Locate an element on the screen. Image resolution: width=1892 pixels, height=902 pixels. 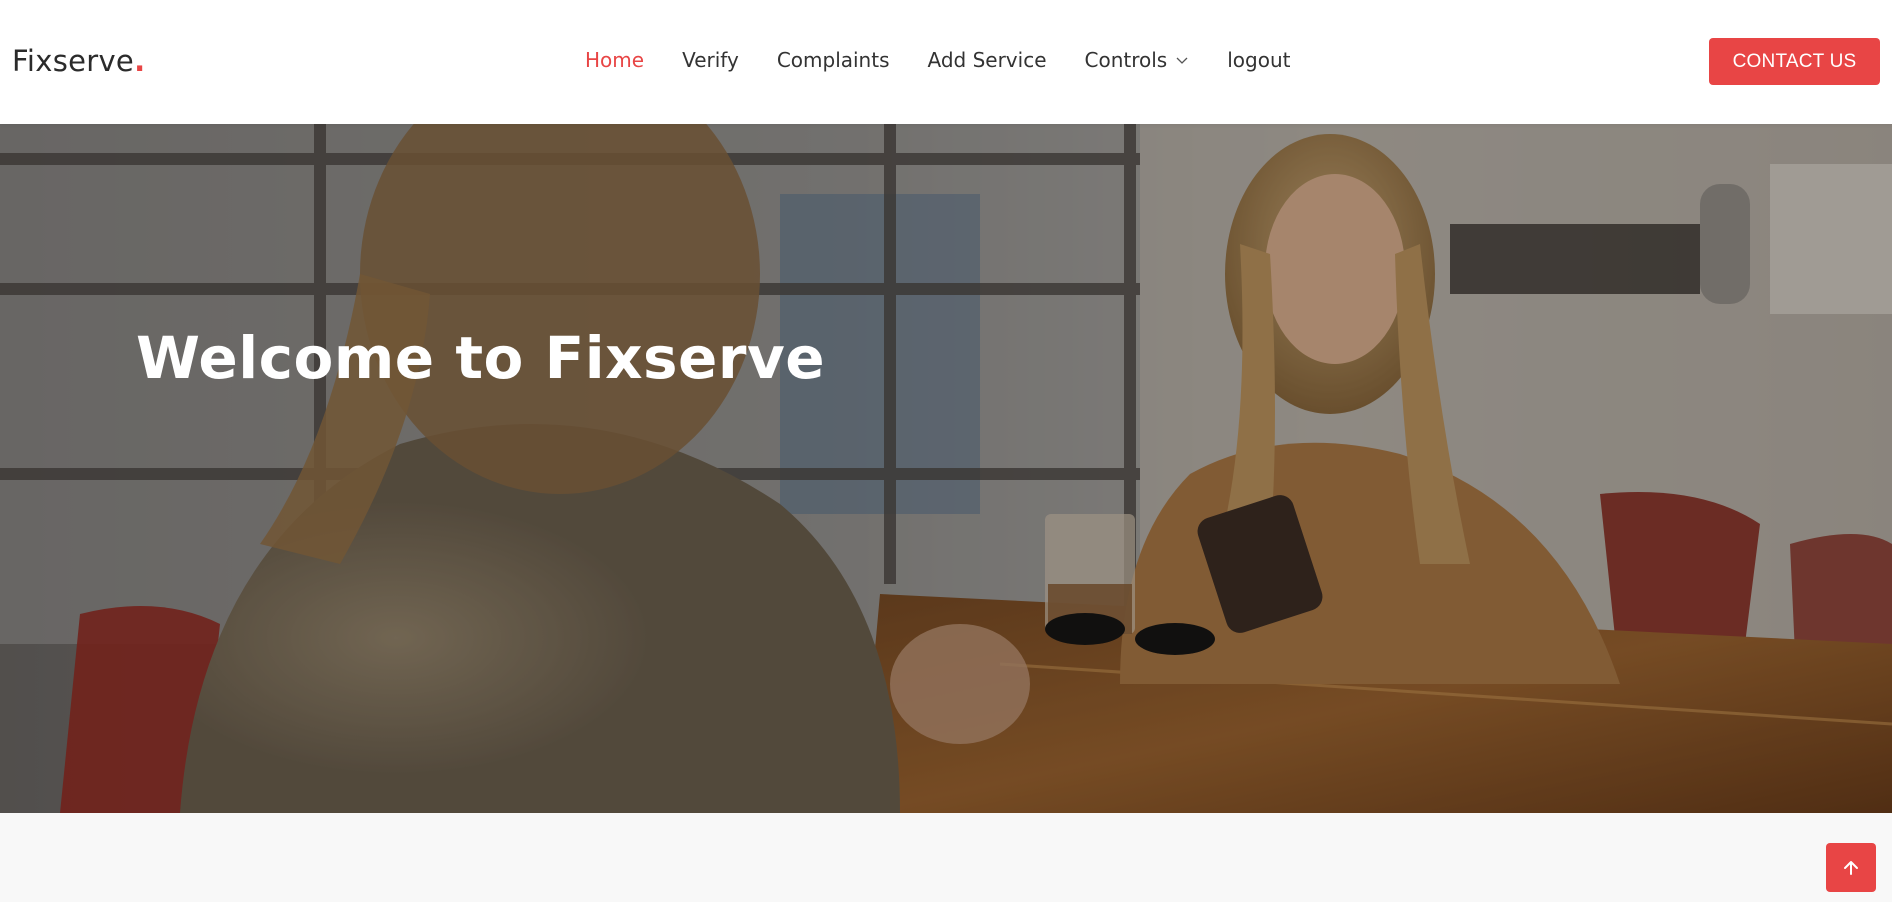
arrow-up-icon is located at coordinates (1851, 867).